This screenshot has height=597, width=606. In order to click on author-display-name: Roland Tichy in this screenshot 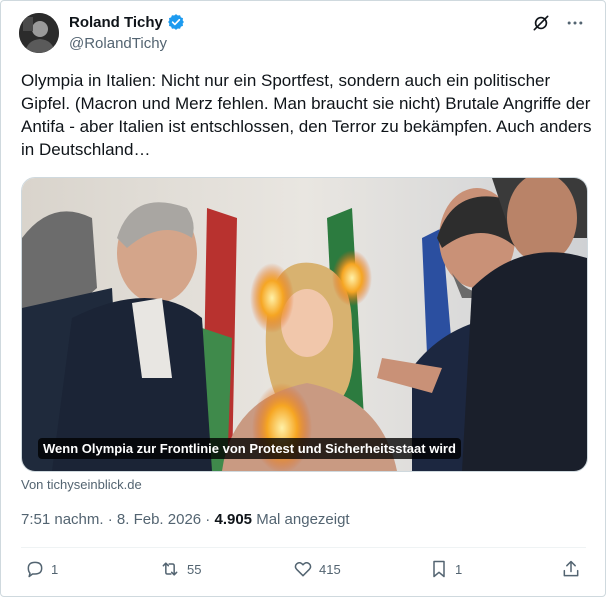, I will do `click(116, 22)`.